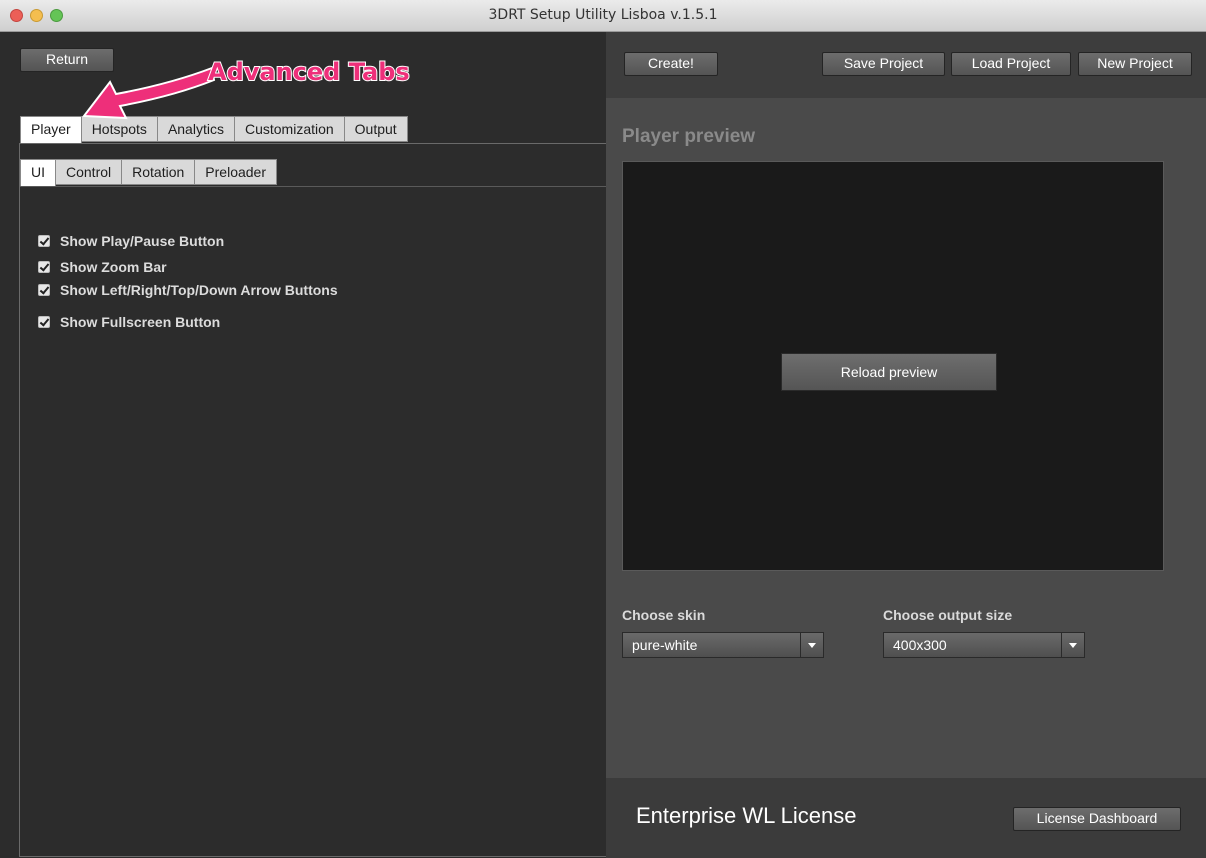 Image resolution: width=1206 pixels, height=858 pixels. Describe the element at coordinates (984, 645) in the screenshot. I see `output-size-select: 400x300` at that location.